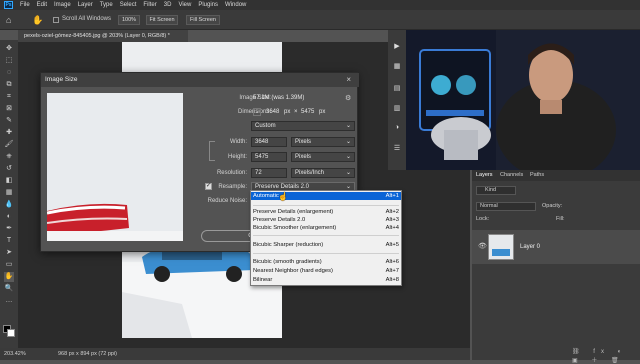 Image resolution: width=640 pixels, height=364 pixels. Describe the element at coordinates (9, 265) in the screenshot. I see `rectangle-tool-icon: ▭` at that location.